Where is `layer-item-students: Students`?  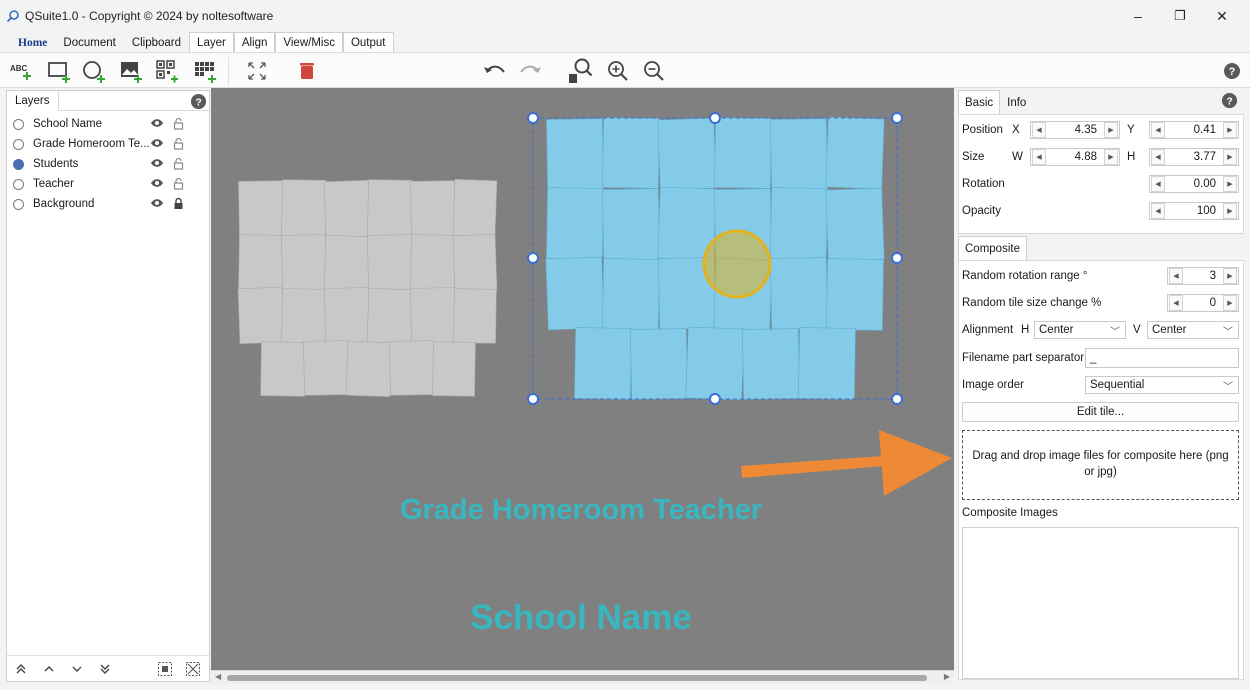 layer-item-students: Students is located at coordinates (108, 164).